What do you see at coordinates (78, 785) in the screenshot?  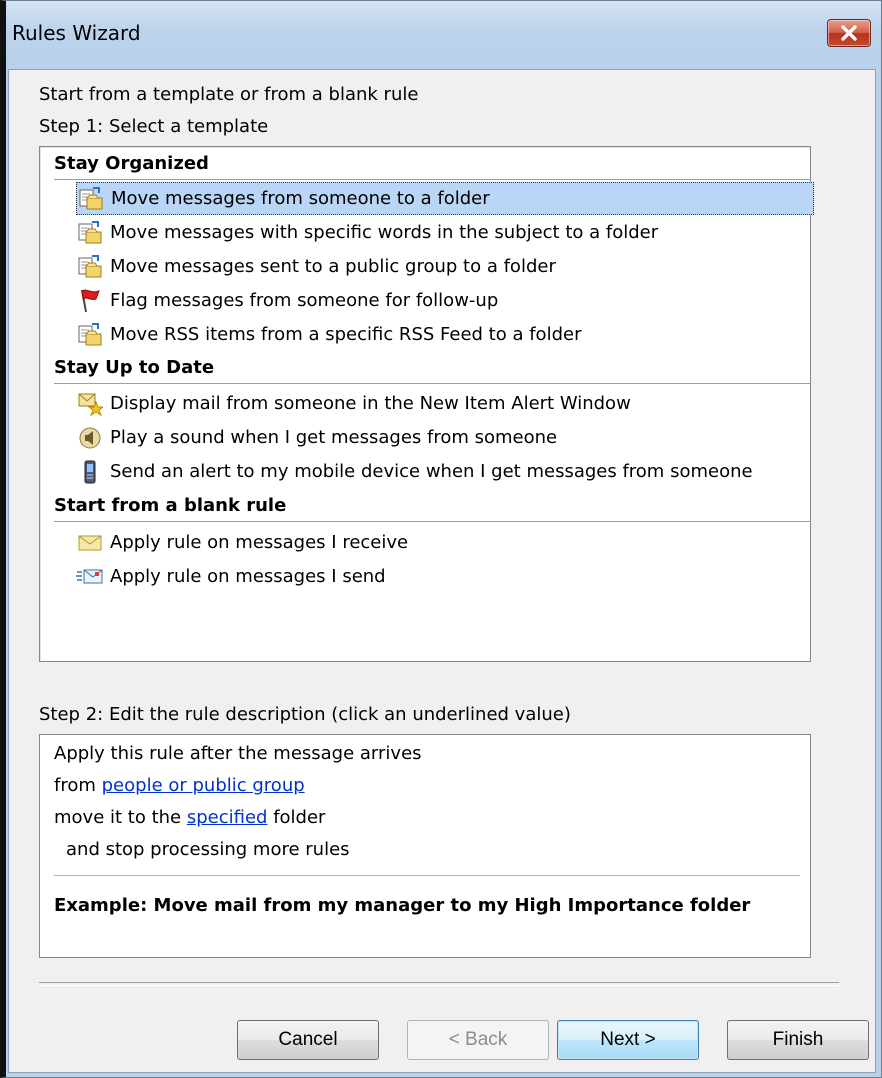 I see `from-prefix: from` at bounding box center [78, 785].